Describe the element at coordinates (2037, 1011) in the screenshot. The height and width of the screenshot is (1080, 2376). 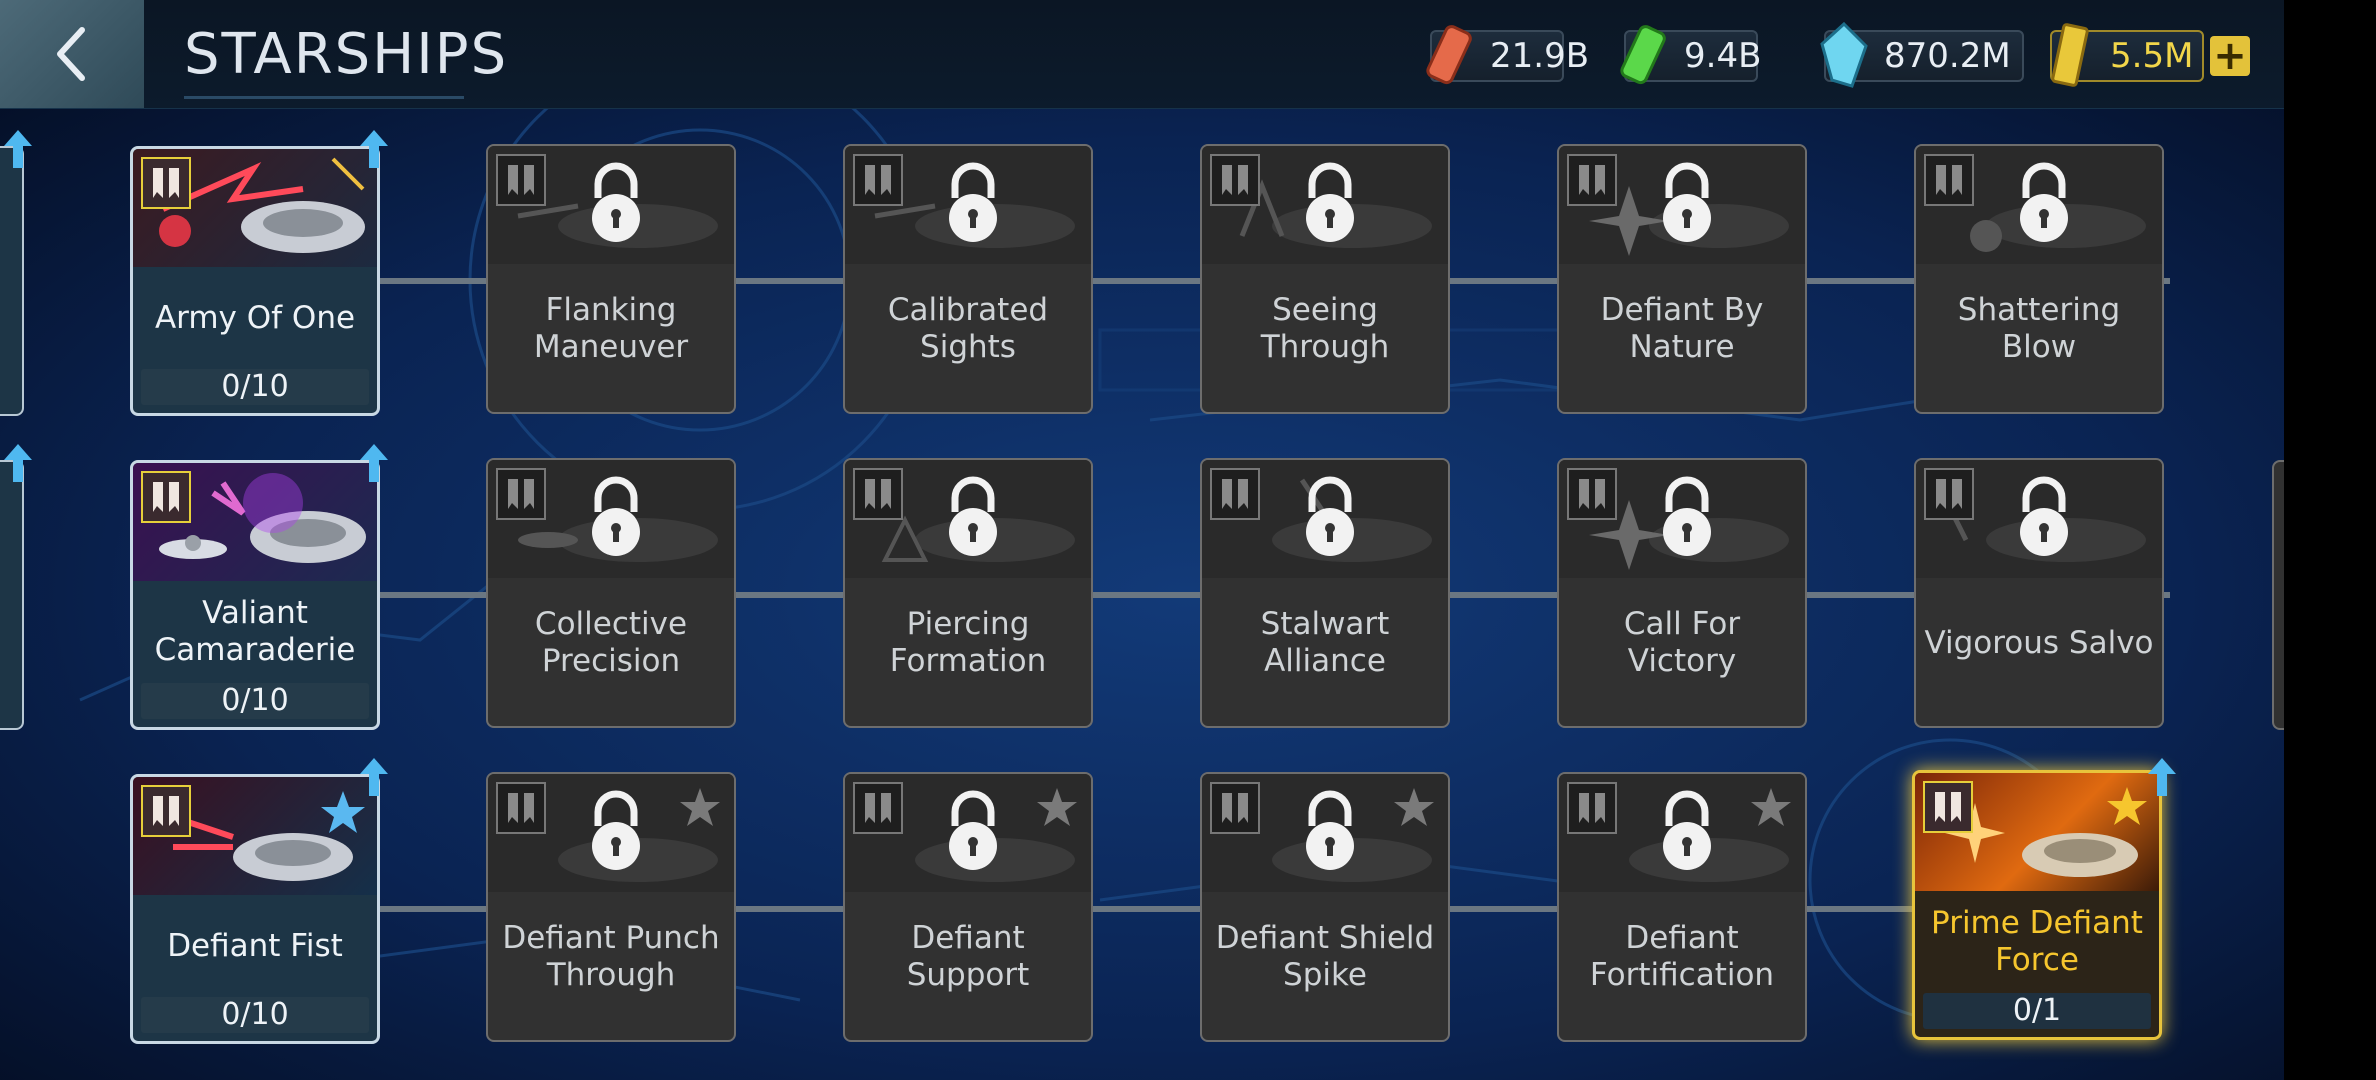
I see `ability-progress: 0/1` at that location.